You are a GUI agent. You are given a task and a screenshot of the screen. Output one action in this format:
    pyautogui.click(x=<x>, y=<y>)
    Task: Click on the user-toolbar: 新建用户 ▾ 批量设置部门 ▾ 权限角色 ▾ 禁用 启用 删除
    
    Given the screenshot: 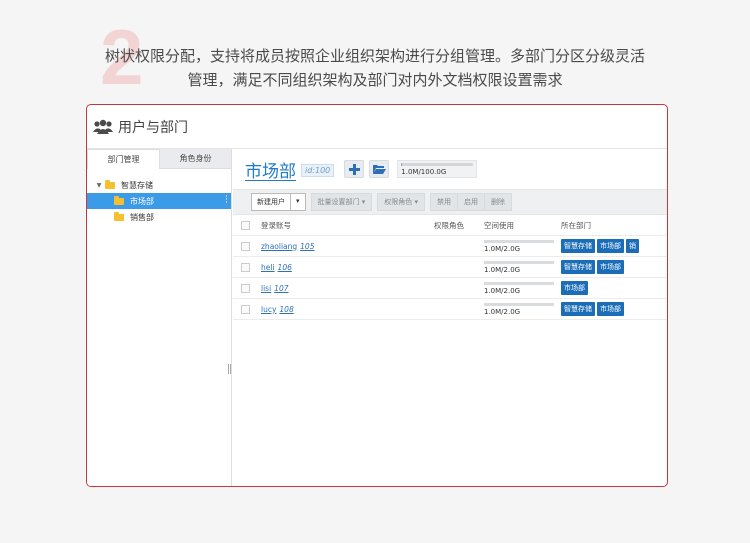 What is the action you would take?
    pyautogui.click(x=450, y=202)
    